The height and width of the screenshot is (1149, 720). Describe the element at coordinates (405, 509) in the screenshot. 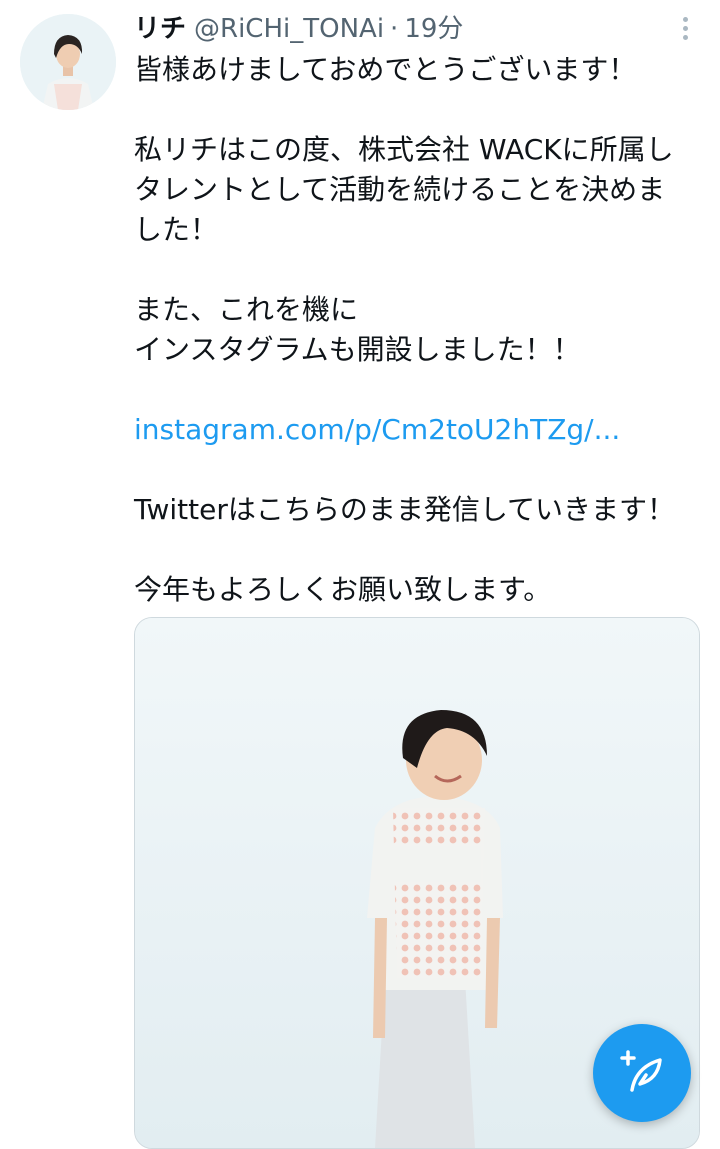

I see `text-line: Twitterはこちらのまま発信していきます！` at that location.